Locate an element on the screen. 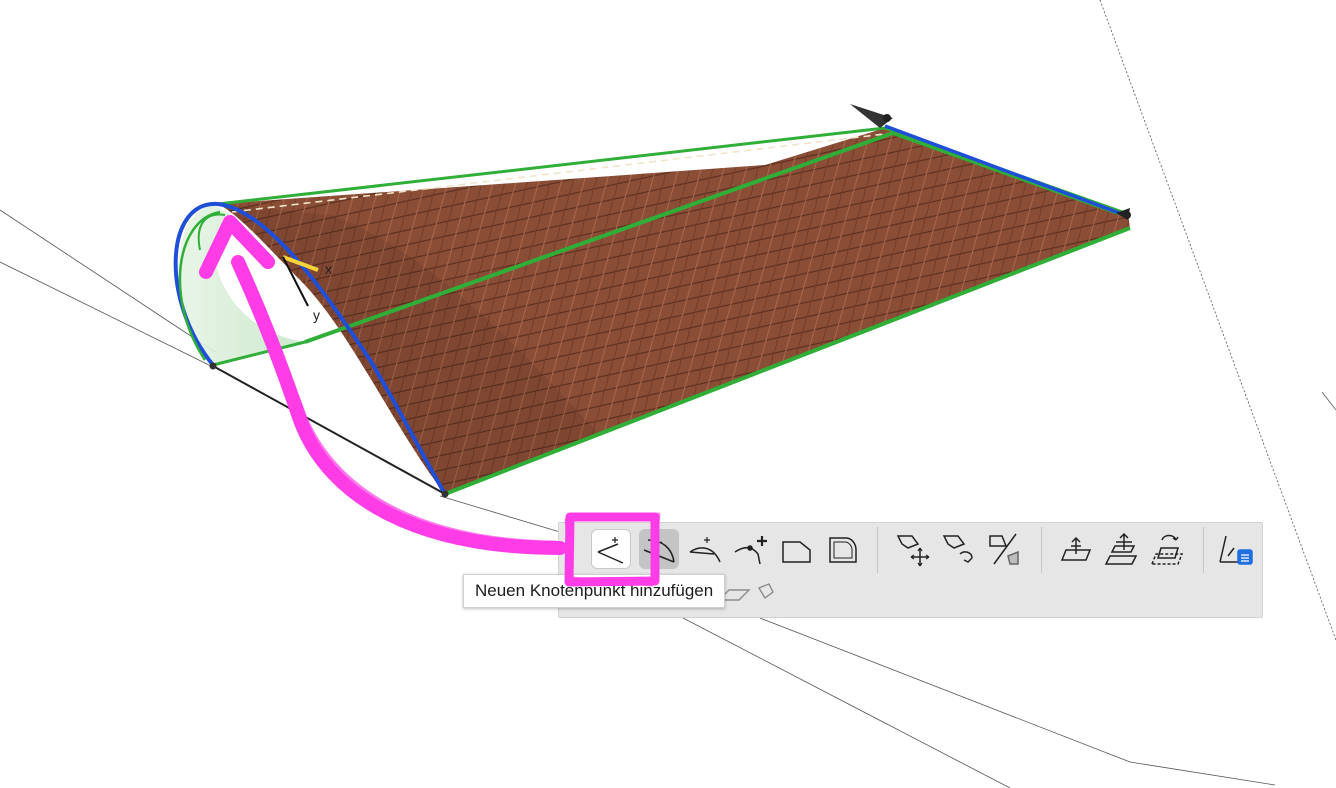  add-edge-node-icon is located at coordinates (750, 550).